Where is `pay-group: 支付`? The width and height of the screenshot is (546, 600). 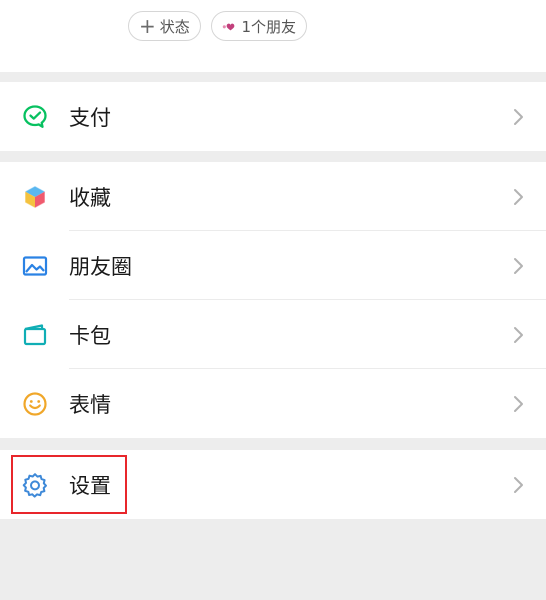
pay-group: 支付 is located at coordinates (273, 116).